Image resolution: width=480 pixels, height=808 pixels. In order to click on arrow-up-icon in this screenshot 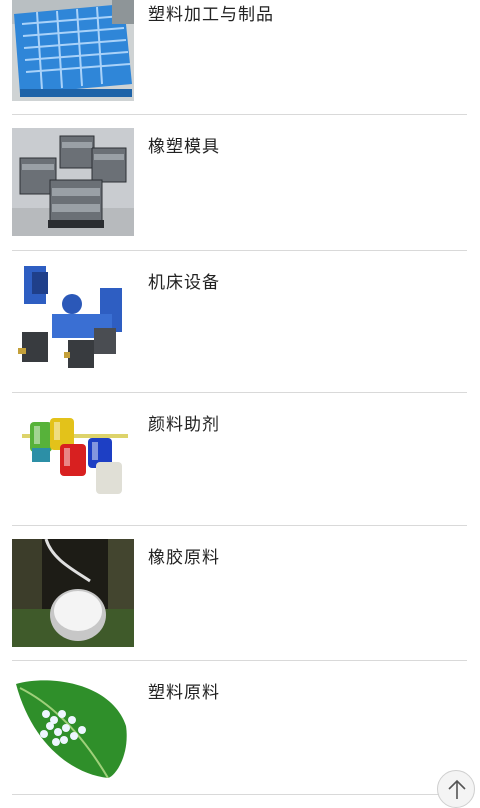, I will do `click(457, 789)`.